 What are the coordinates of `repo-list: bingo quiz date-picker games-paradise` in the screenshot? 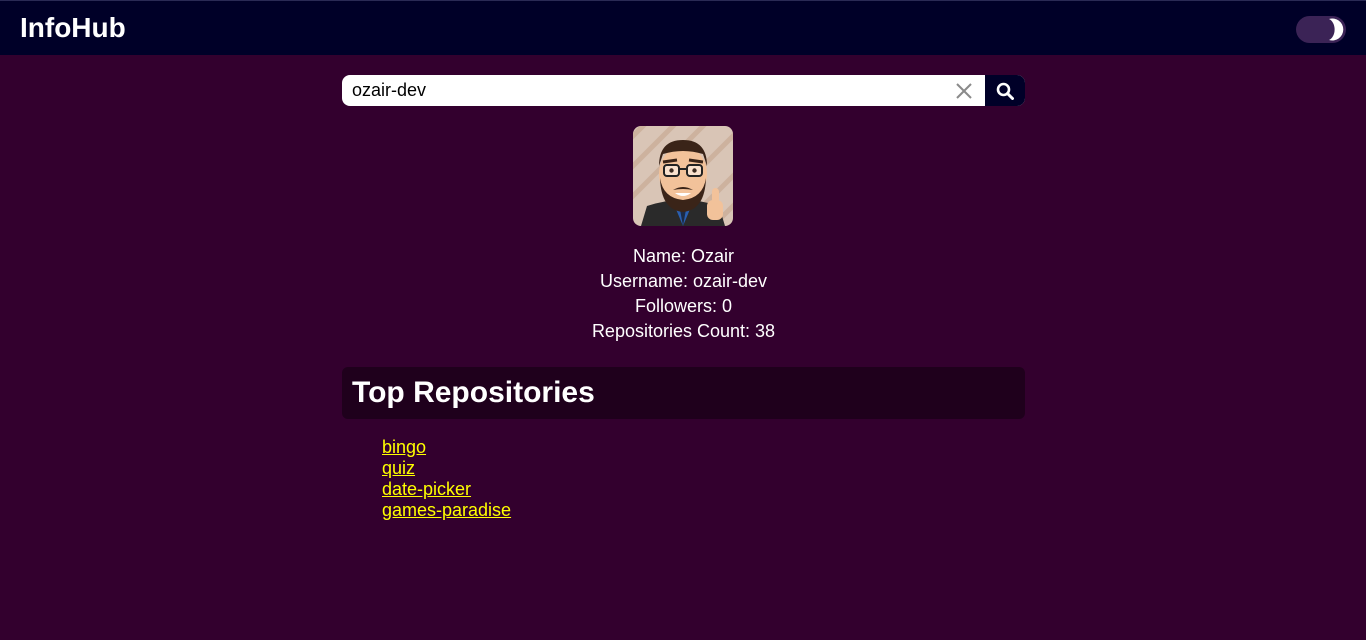 It's located at (446, 479).